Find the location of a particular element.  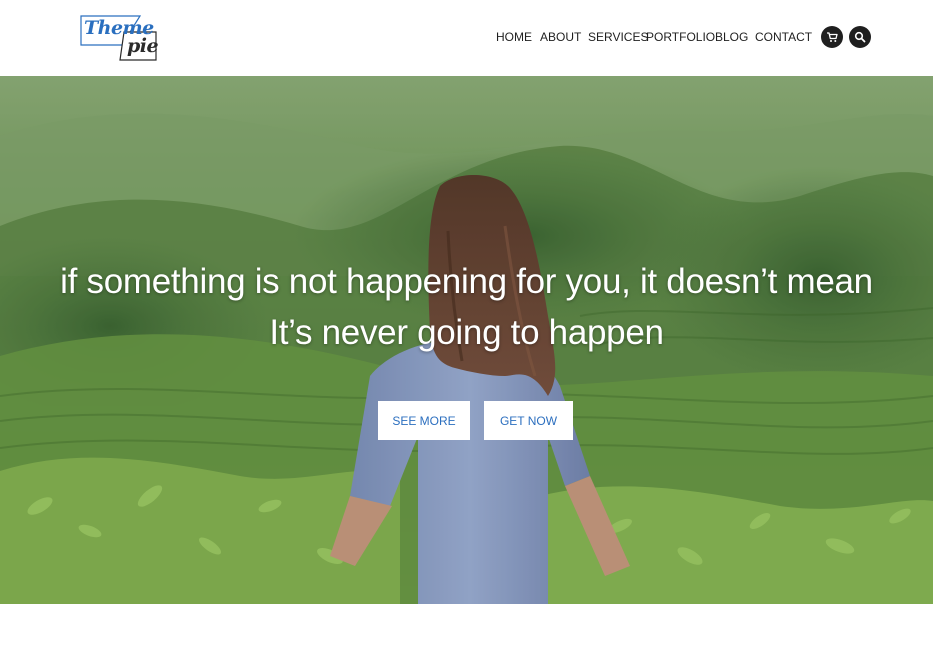

content-area is located at coordinates (466, 638).